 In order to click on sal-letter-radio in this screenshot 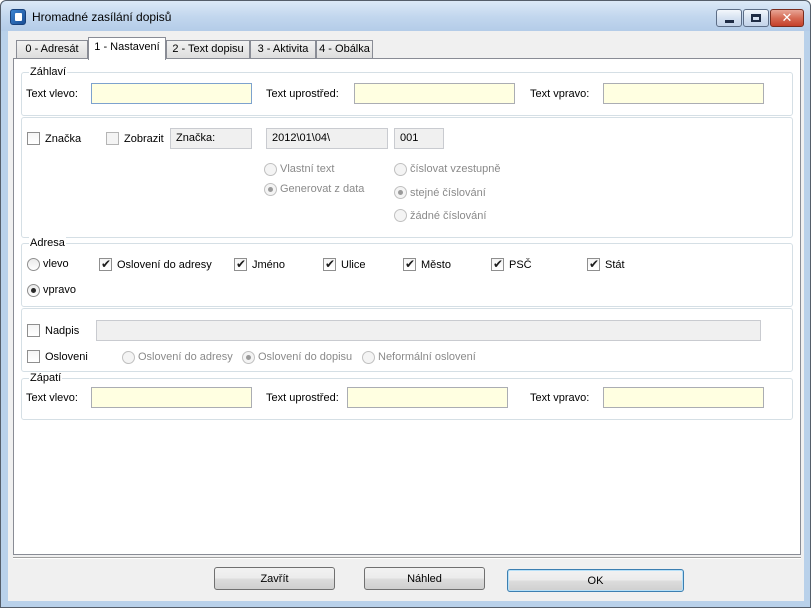, I will do `click(248, 357)`.